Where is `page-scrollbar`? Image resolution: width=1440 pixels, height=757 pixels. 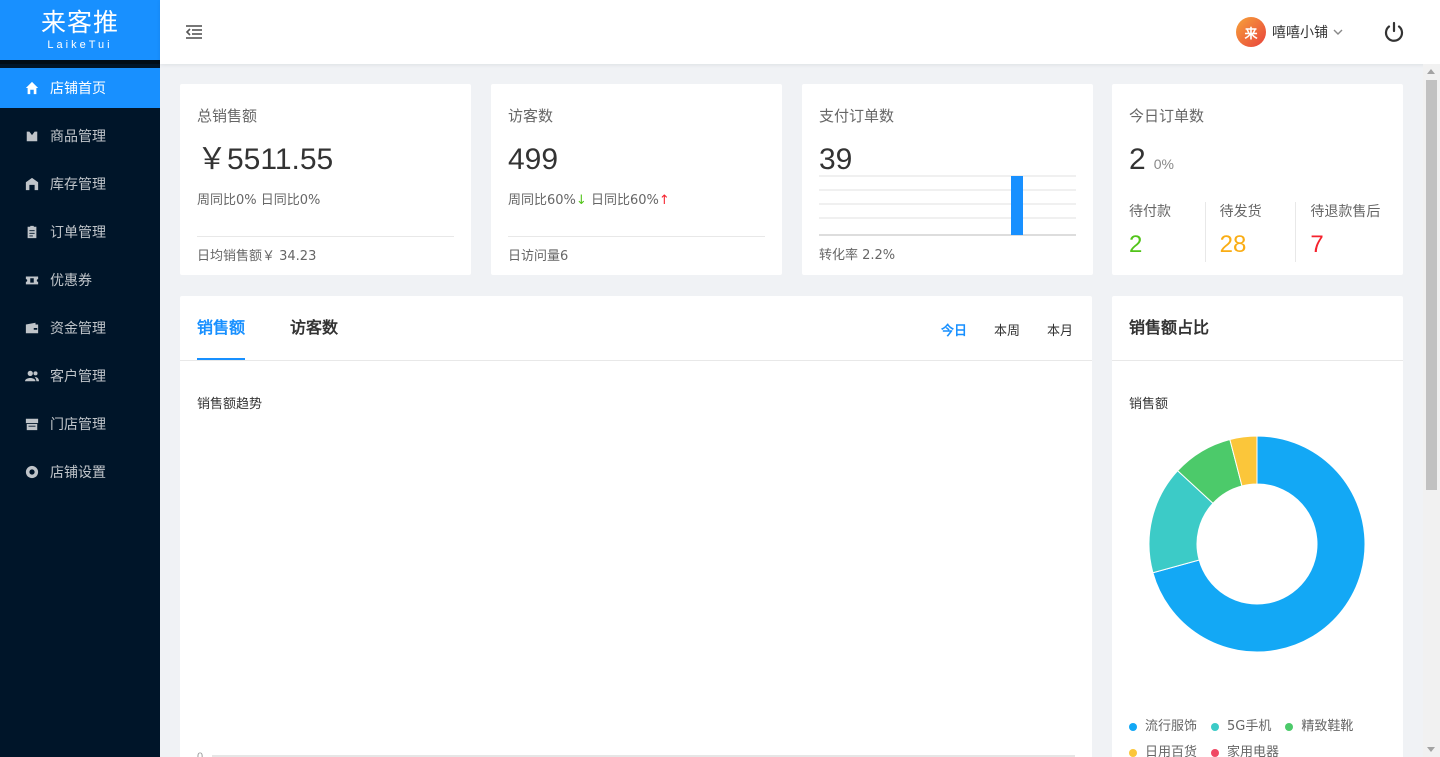
page-scrollbar is located at coordinates (1431, 410).